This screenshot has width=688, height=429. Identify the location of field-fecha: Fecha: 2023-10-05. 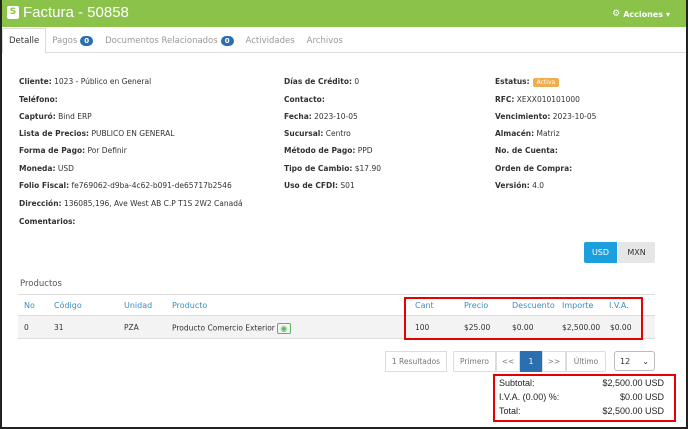
(321, 116).